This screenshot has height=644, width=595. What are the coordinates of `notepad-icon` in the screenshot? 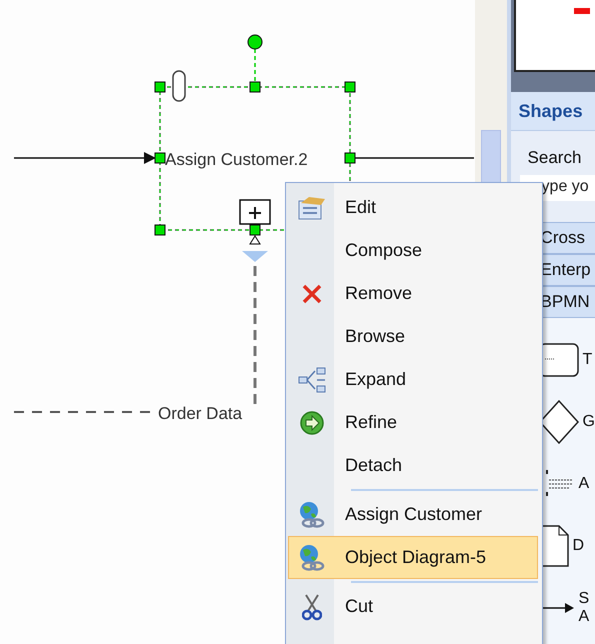 It's located at (312, 207).